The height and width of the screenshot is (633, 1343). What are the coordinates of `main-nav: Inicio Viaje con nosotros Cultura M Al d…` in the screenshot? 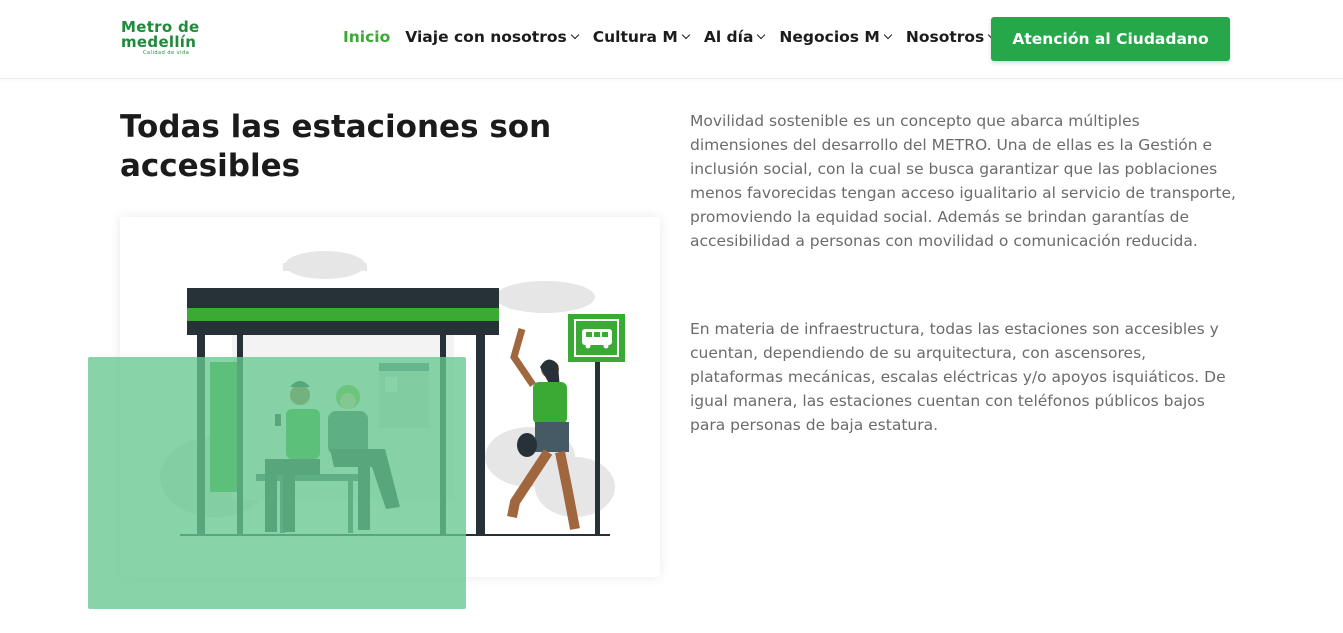 It's located at (676, 37).